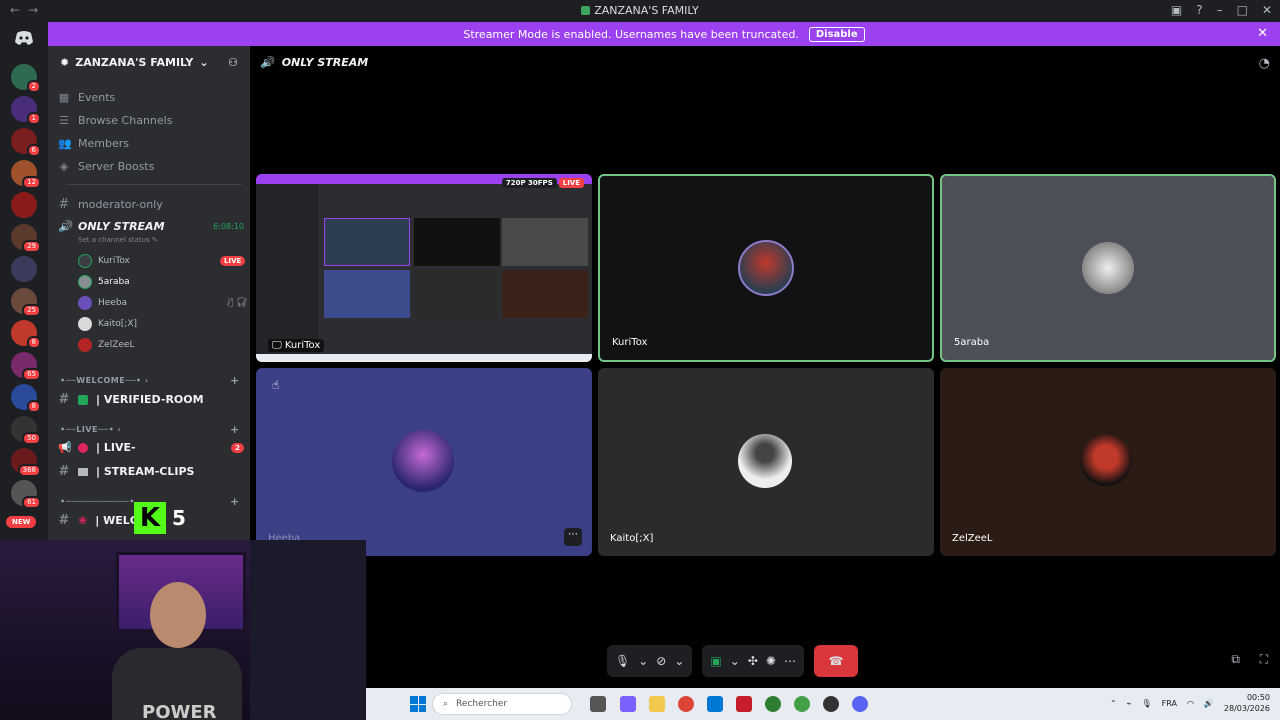 Image resolution: width=1280 pixels, height=720 pixels. Describe the element at coordinates (65, 143) in the screenshot. I see `members-icon: 👥` at that location.